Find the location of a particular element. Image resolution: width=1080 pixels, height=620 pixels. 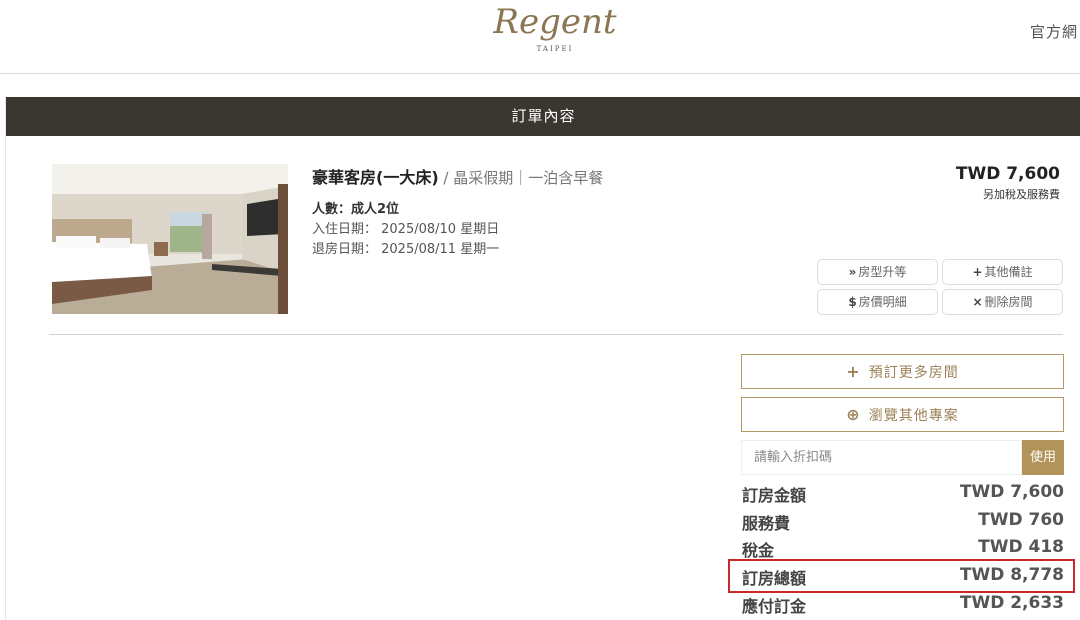

book-more-rooms-button: + 預訂更多房間 is located at coordinates (902, 371).